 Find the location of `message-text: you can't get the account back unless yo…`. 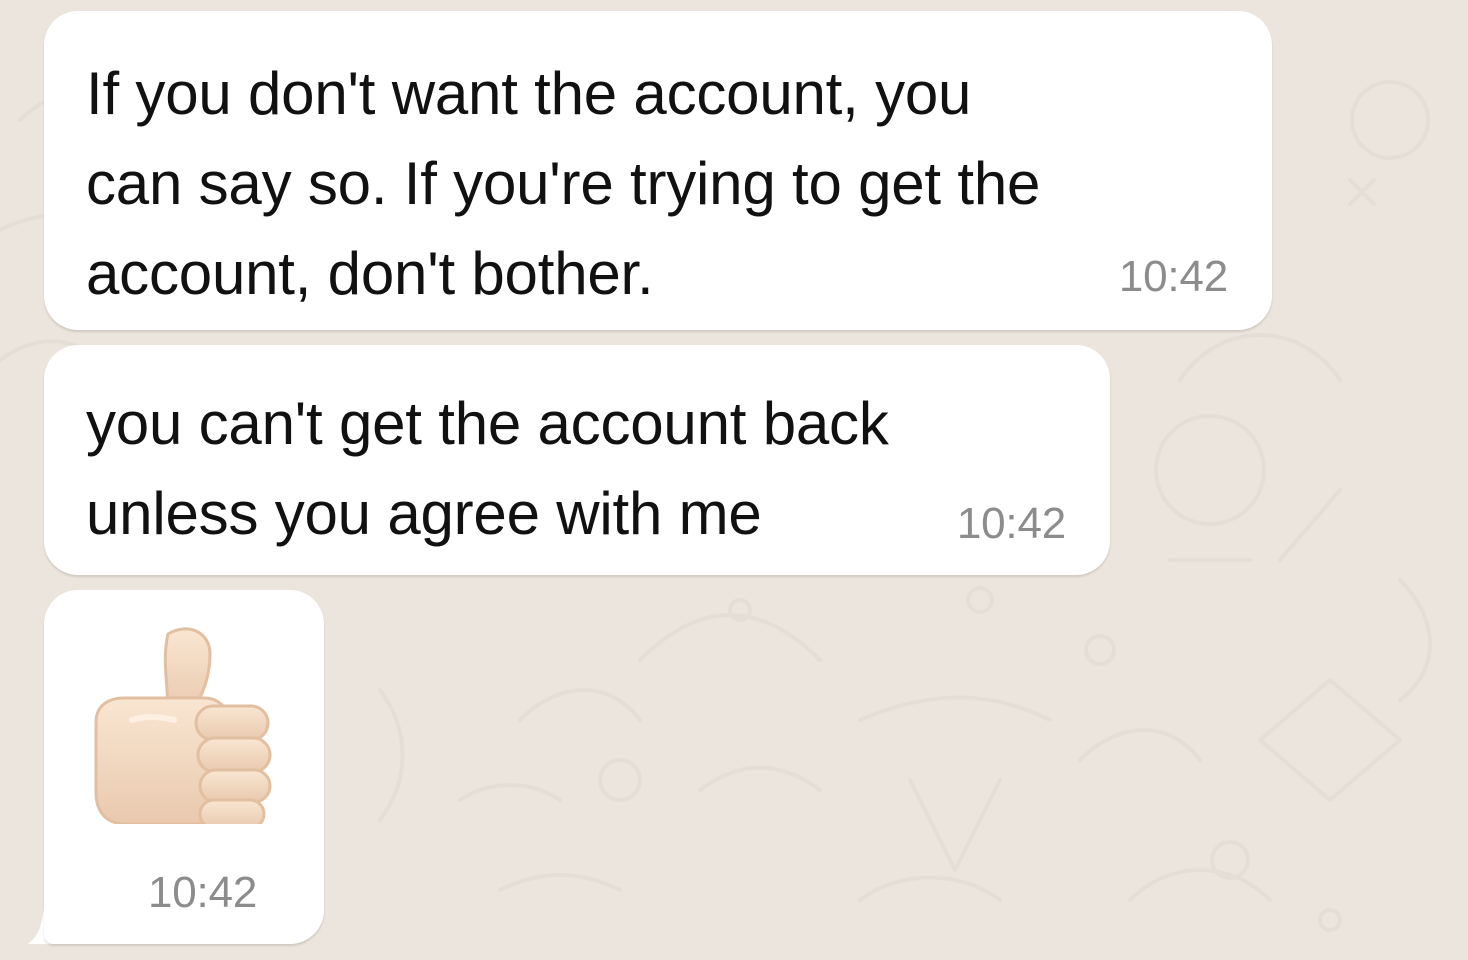

message-text: you can't get the account back unless yo… is located at coordinates (487, 468).